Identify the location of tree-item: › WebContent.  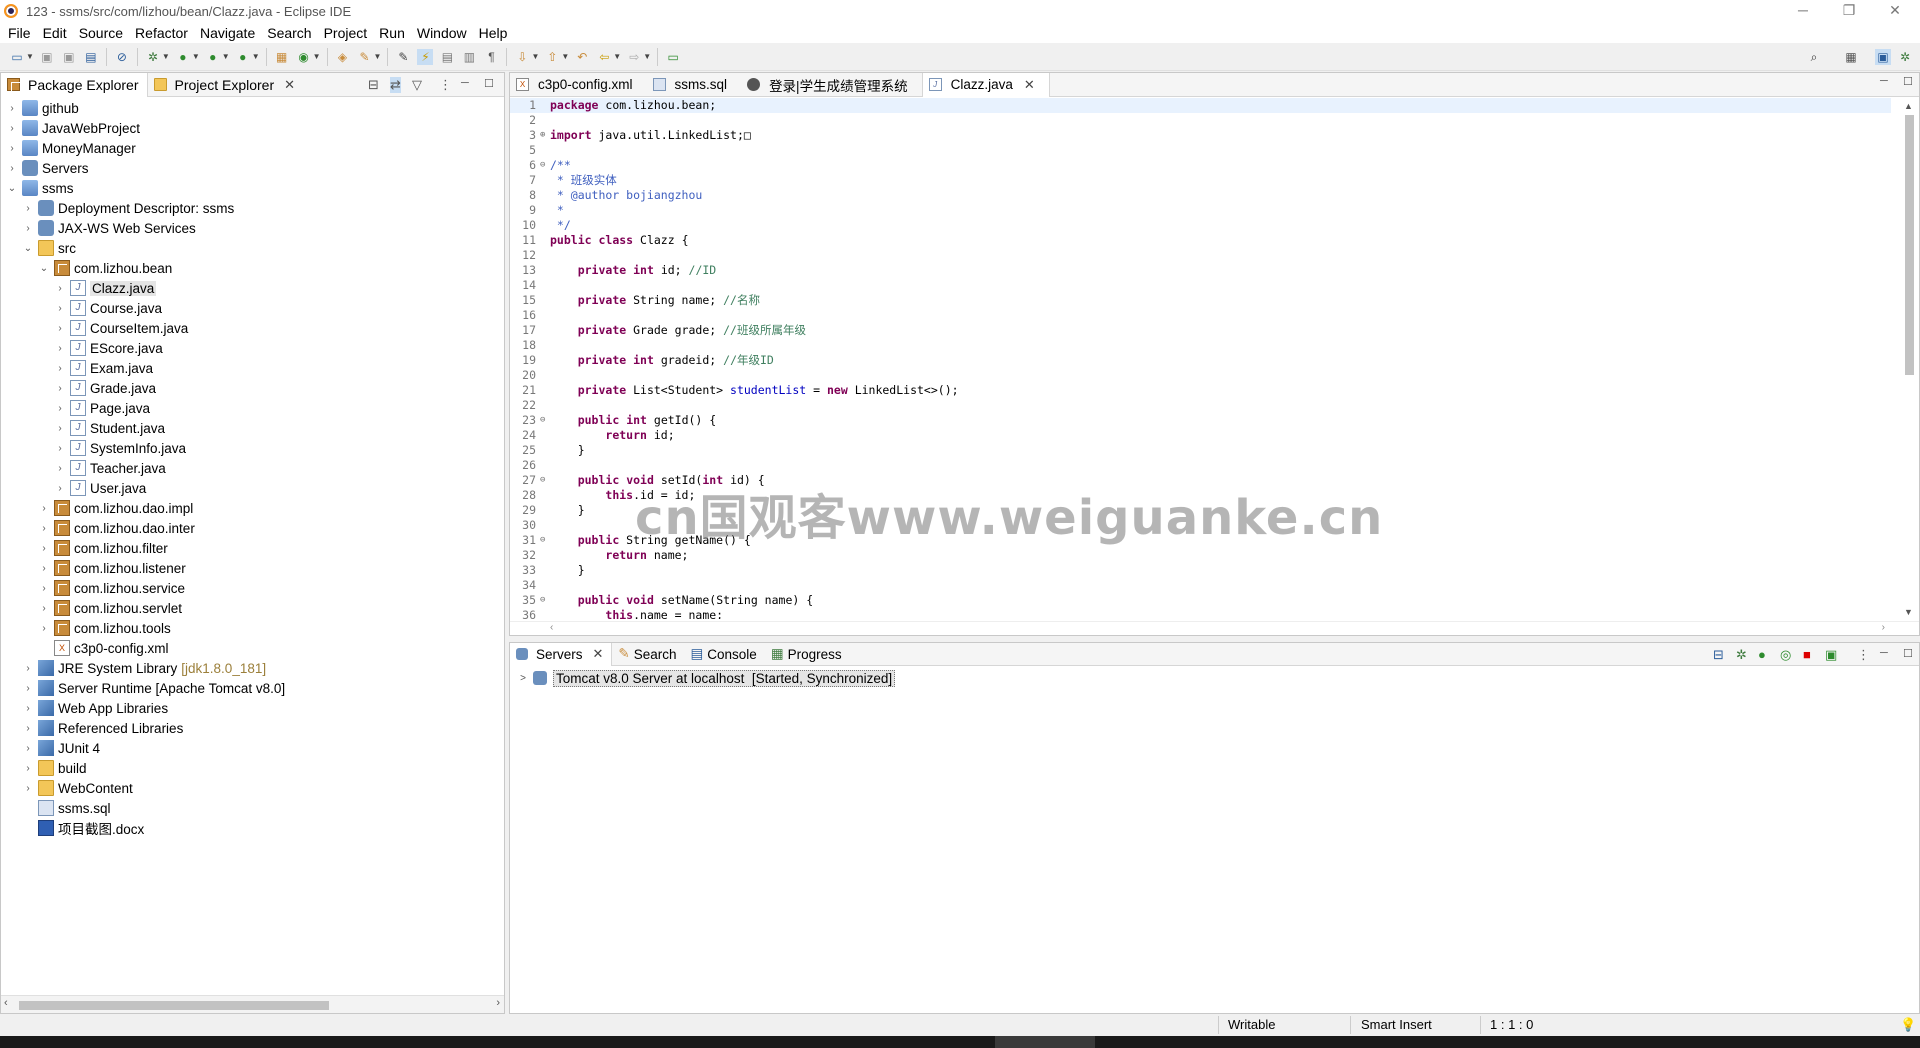
(252, 788).